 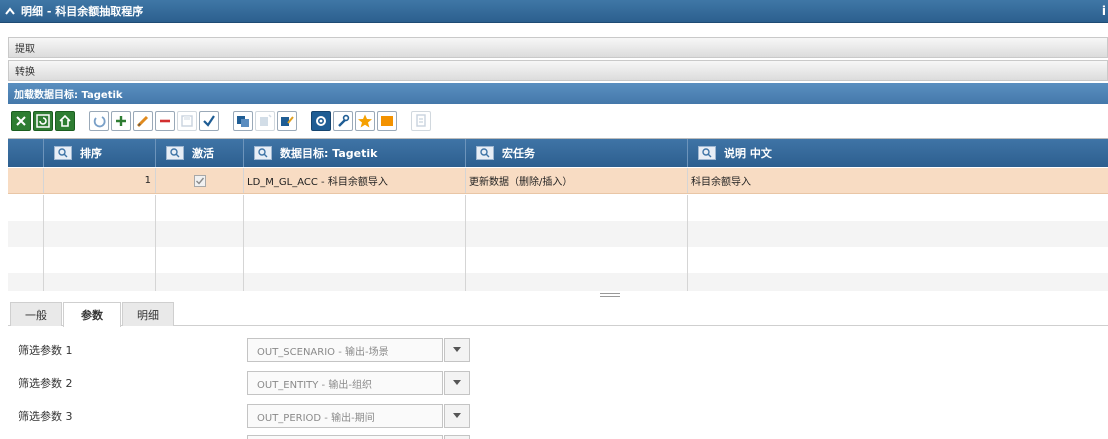 What do you see at coordinates (518, 153) in the screenshot?
I see `grid-header-macro-label: 宏任务` at bounding box center [518, 153].